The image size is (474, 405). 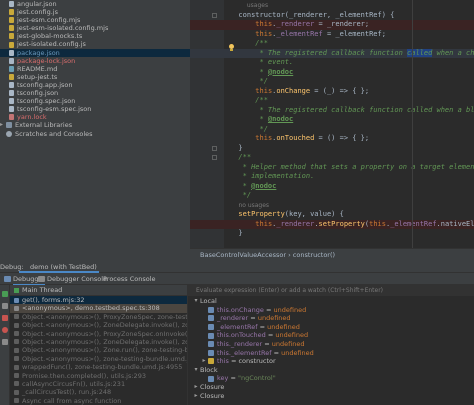 I want to click on tree-item: jest-global-mocks.ts, so click(x=95, y=36).